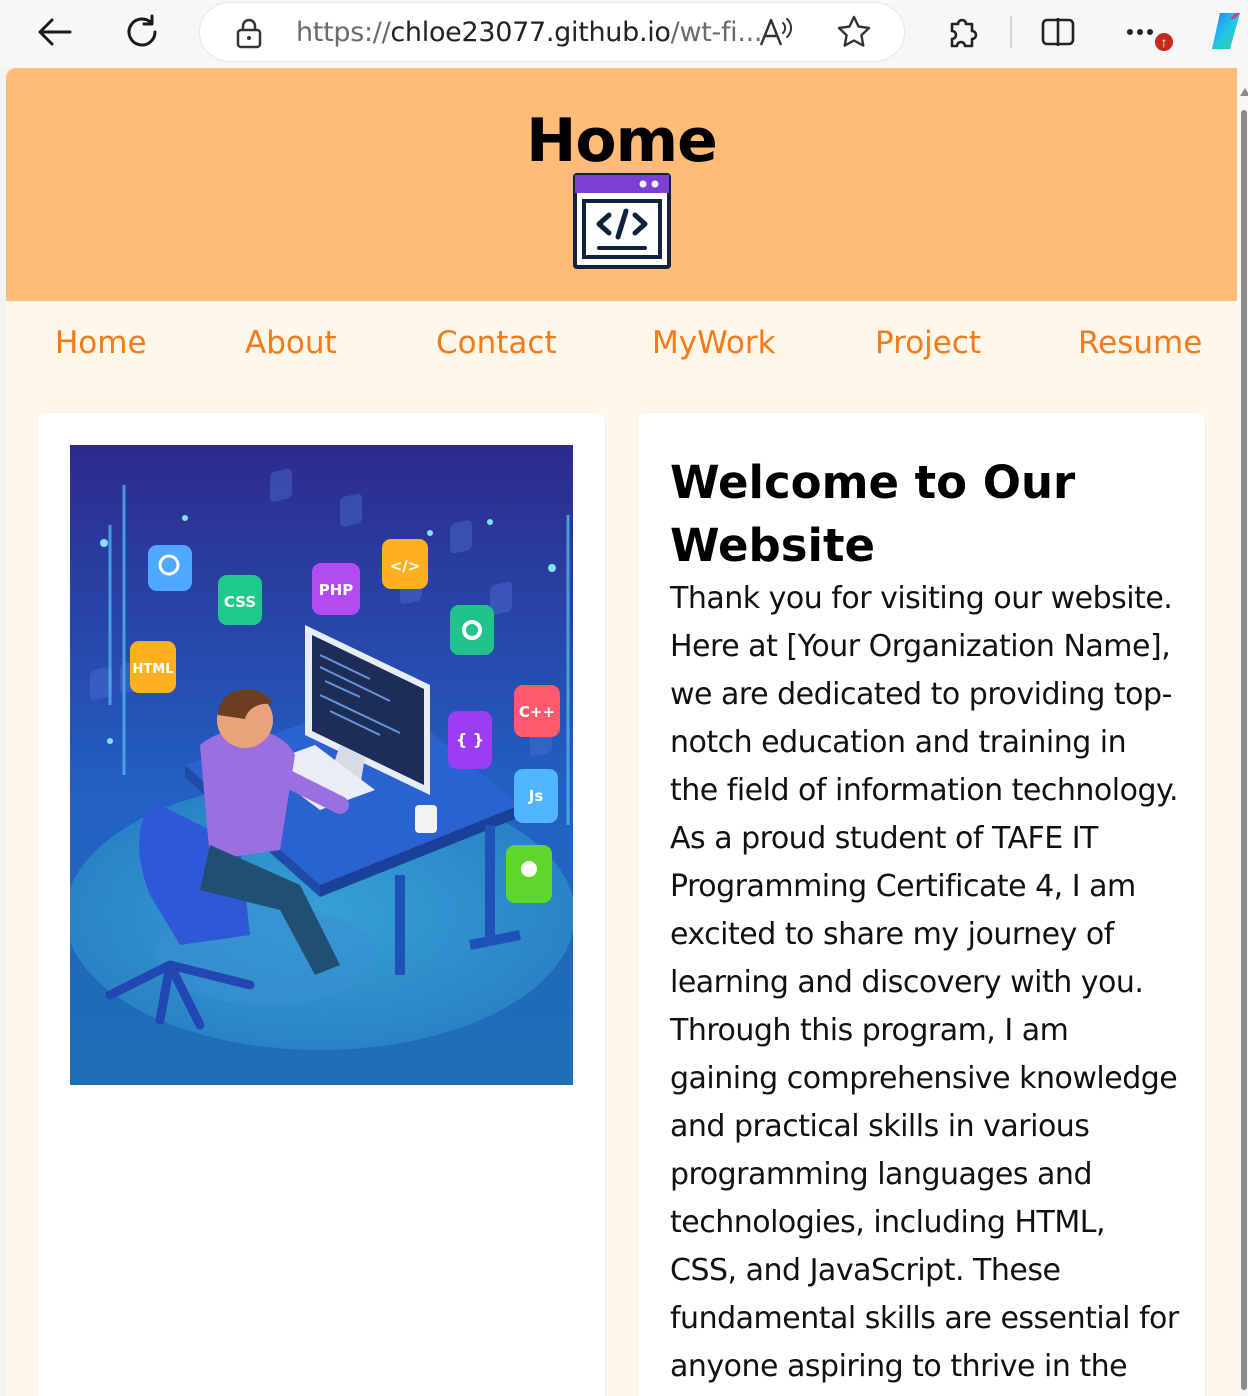 This screenshot has height=1396, width=1248. What do you see at coordinates (405, 566) in the screenshot?
I see `code-tag-badge: </>` at bounding box center [405, 566].